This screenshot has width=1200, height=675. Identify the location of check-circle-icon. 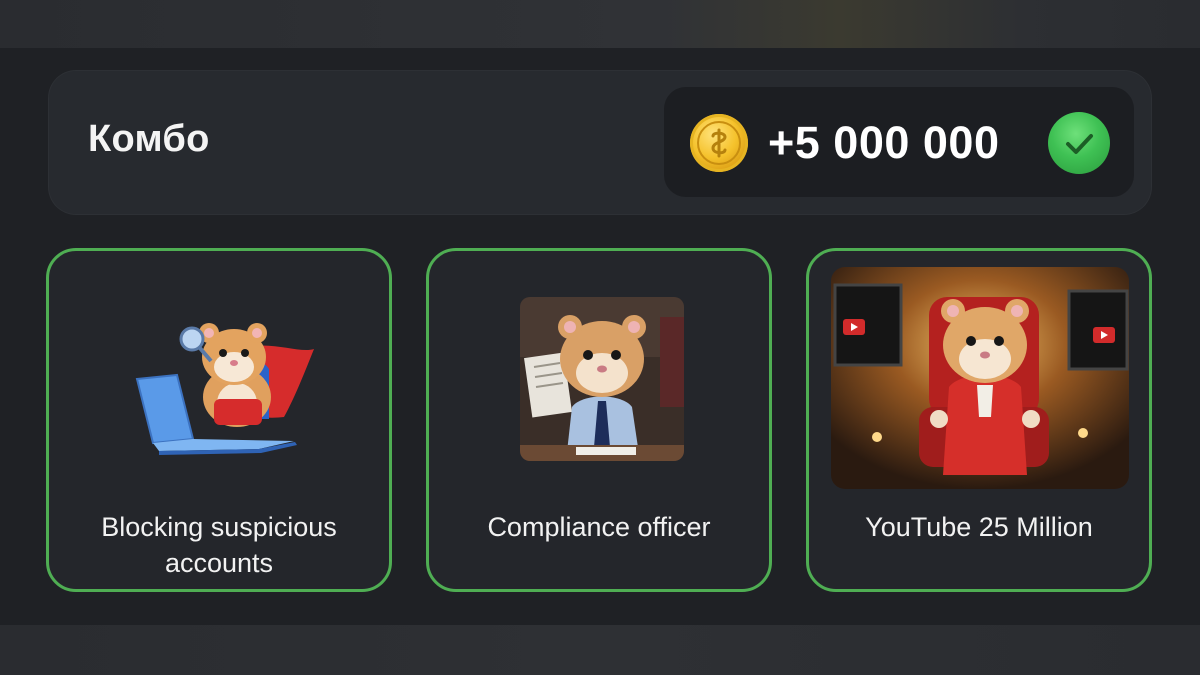
(1079, 143).